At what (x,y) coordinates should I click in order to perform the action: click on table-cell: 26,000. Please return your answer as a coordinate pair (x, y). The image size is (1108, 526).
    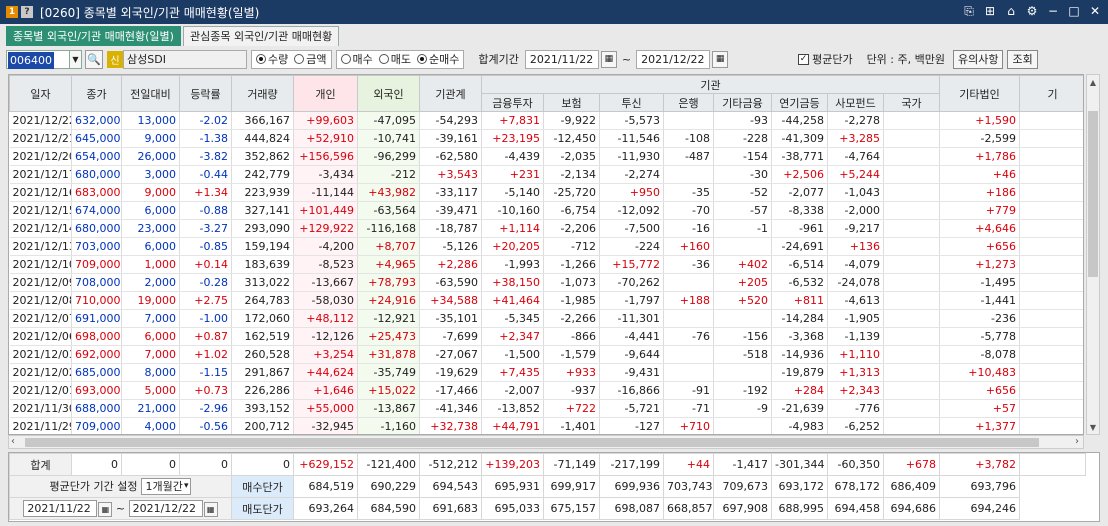
    Looking at the image, I should click on (150, 156).